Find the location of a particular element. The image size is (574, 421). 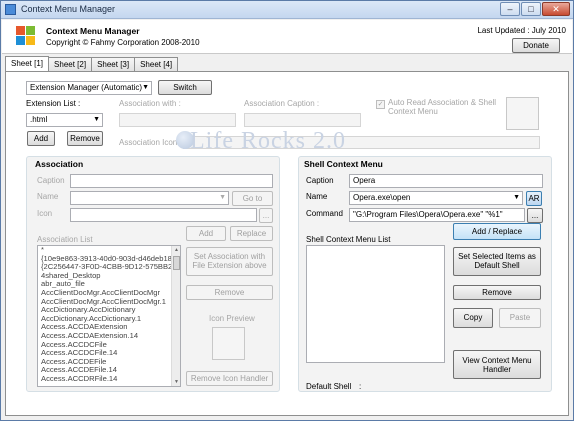

shell-remove-button: Remove is located at coordinates (497, 292).